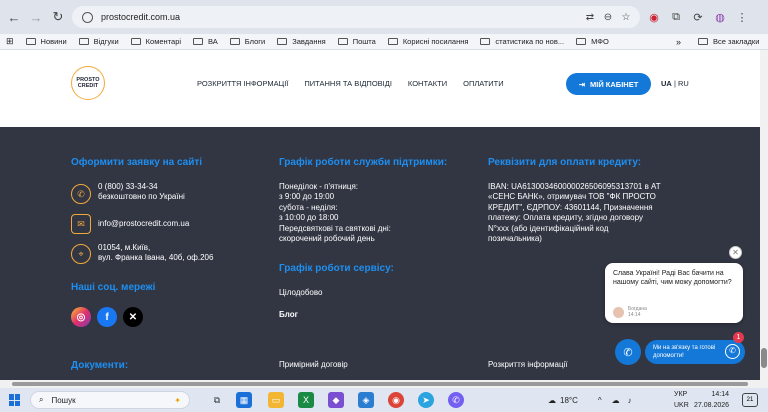 The height and width of the screenshot is (412, 768). What do you see at coordinates (728, 41) in the screenshot?
I see `all-bookmarks: Все закладки` at bounding box center [728, 41].